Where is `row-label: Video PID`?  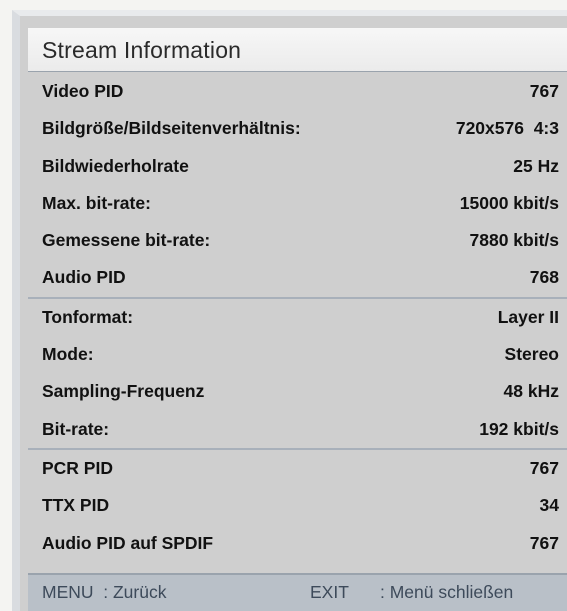 row-label: Video PID is located at coordinates (83, 91).